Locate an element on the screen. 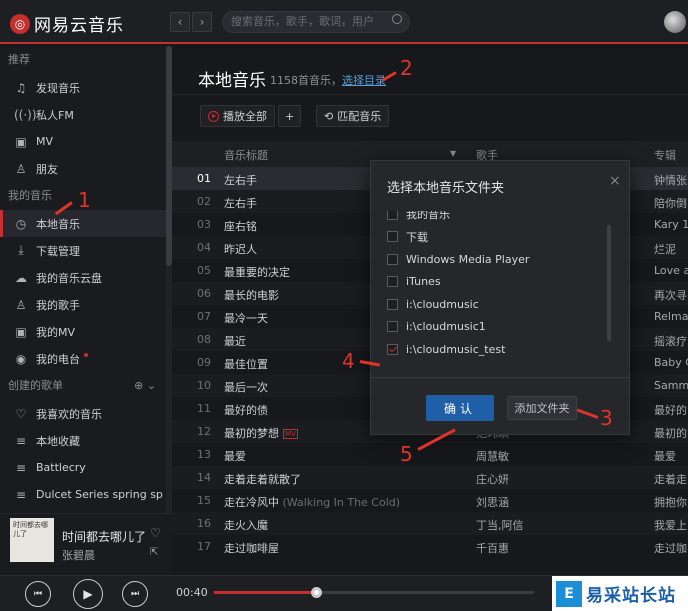  table-row: 17 走过咖啡屋 千百惠 走过咖 is located at coordinates (430, 546).